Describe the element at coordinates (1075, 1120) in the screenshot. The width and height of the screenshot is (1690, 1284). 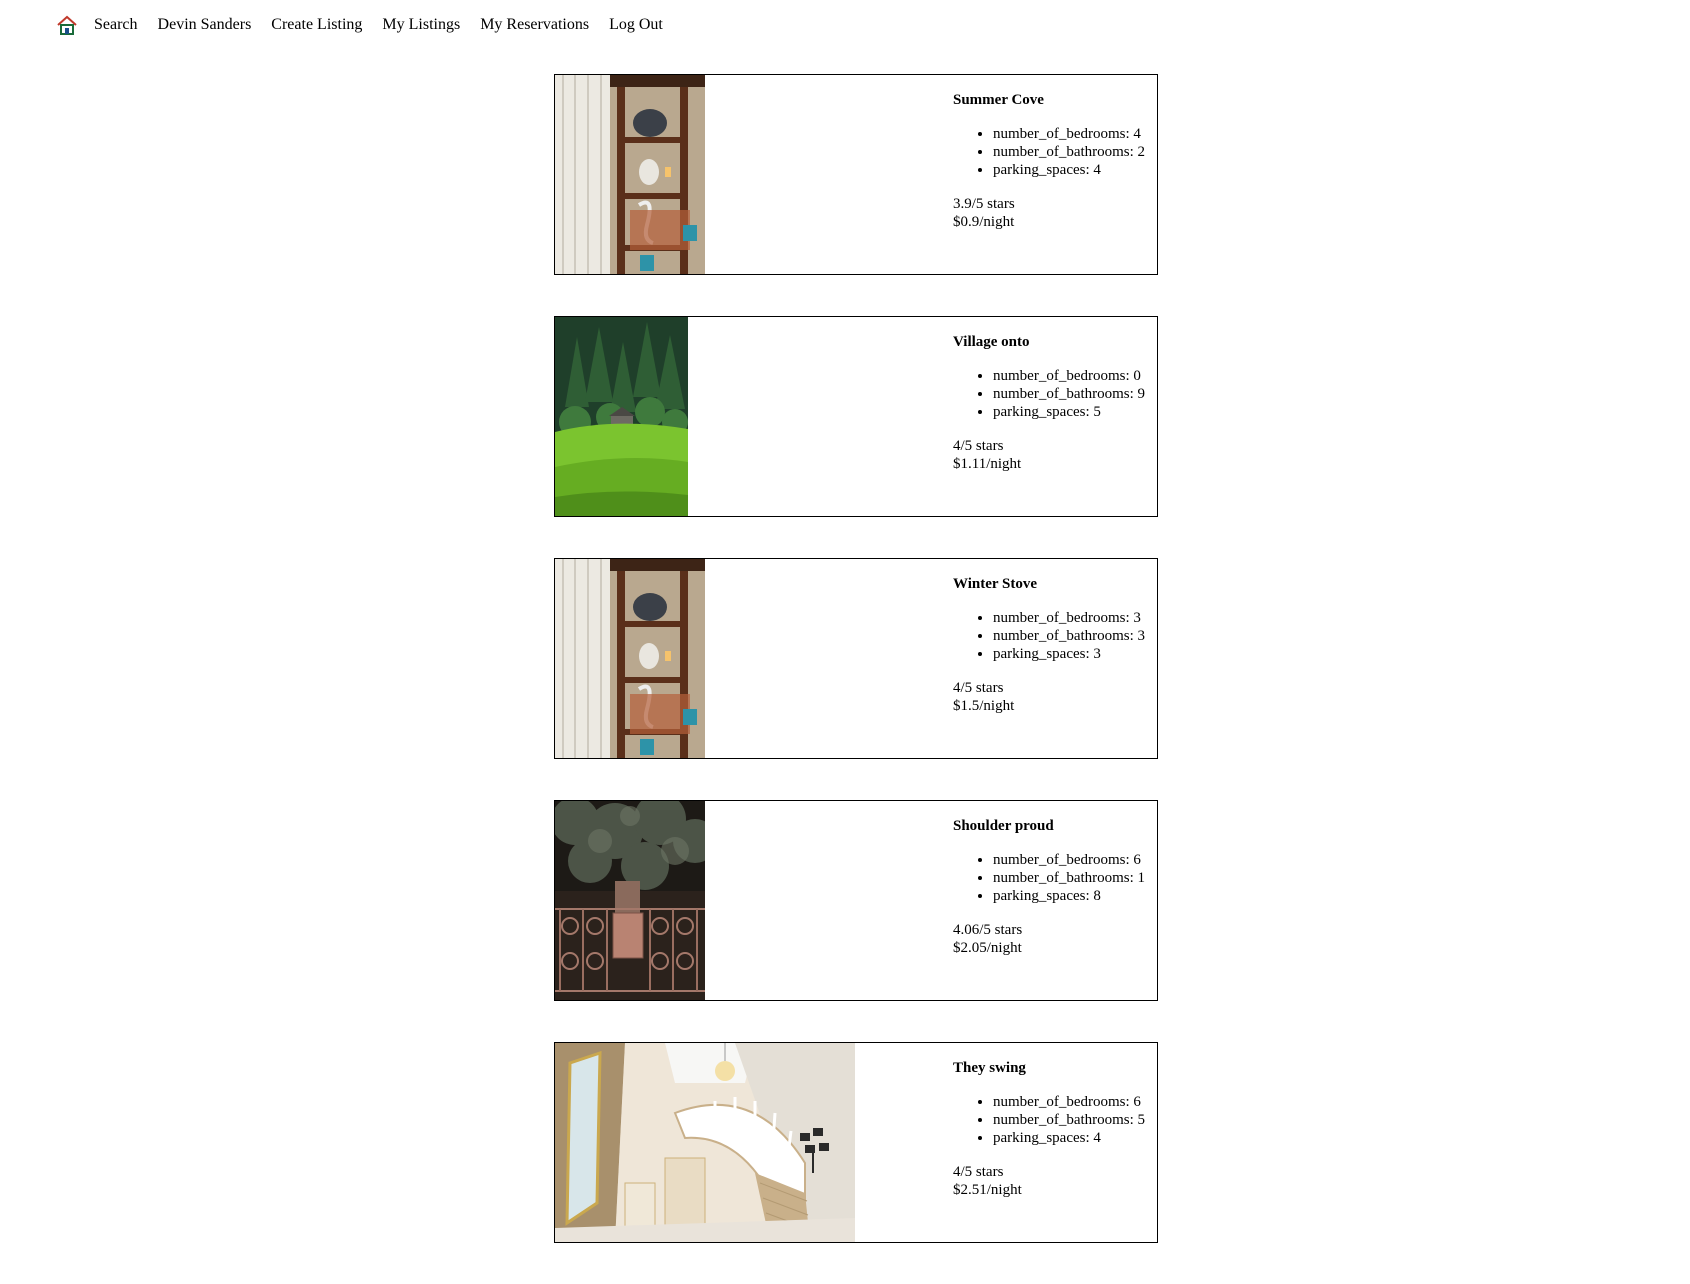
I see `feature-bathrooms: number_of_bathrooms: 5` at that location.